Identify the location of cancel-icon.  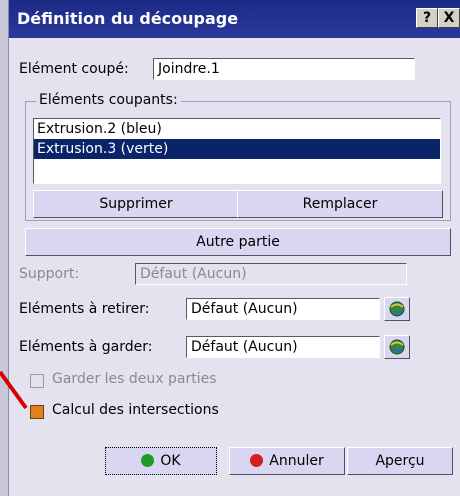
(257, 460).